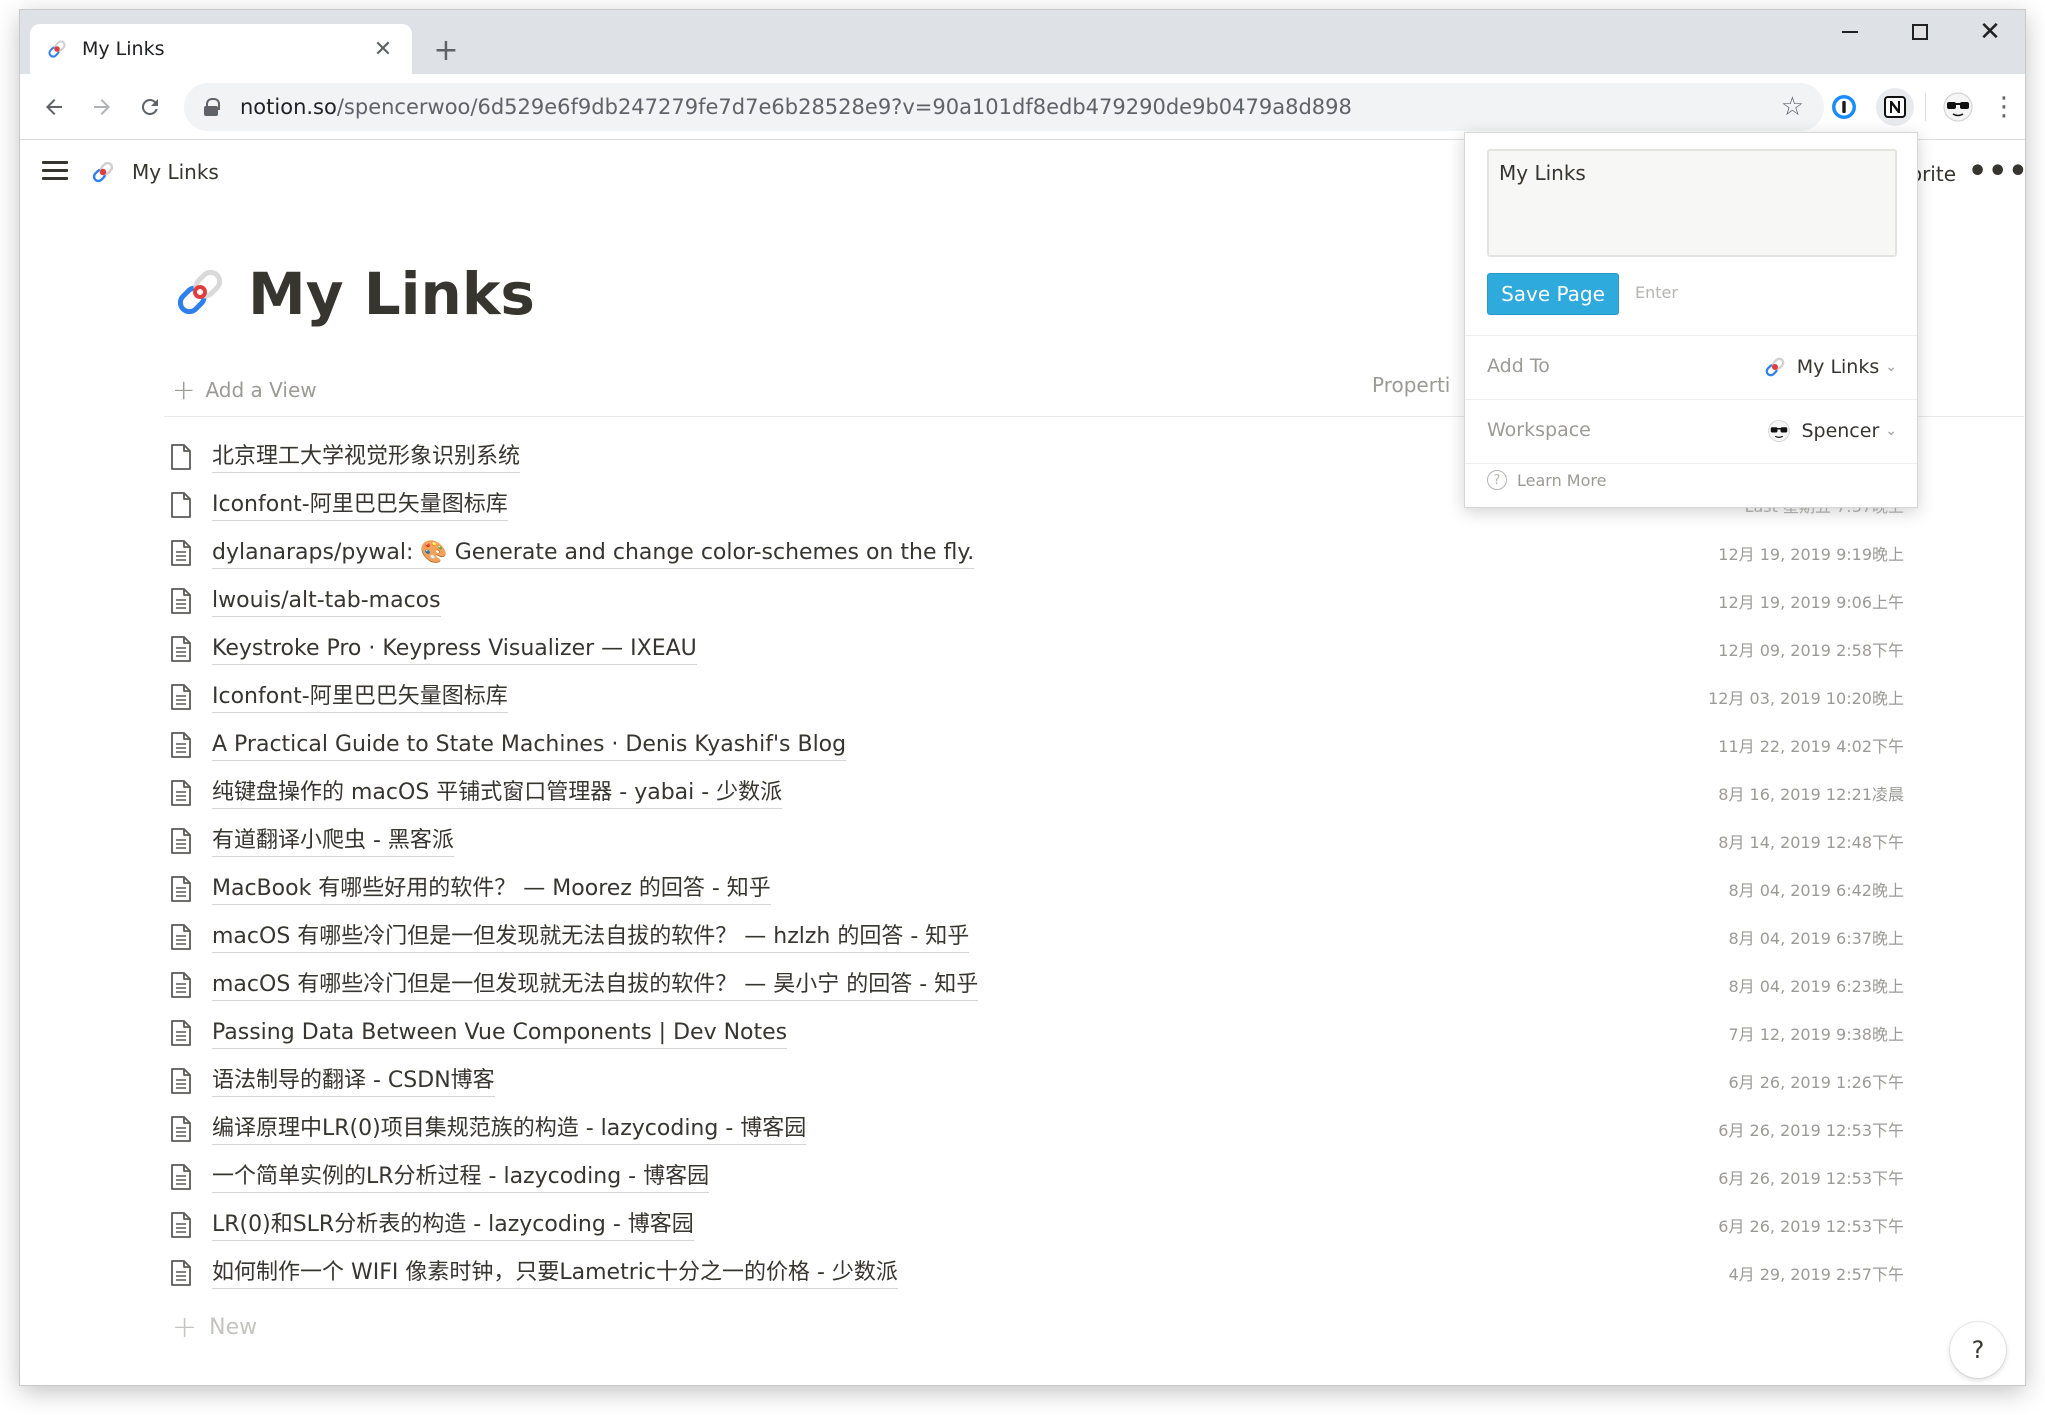 This screenshot has width=2045, height=1415. I want to click on add-view-button: + Add a View, so click(244, 389).